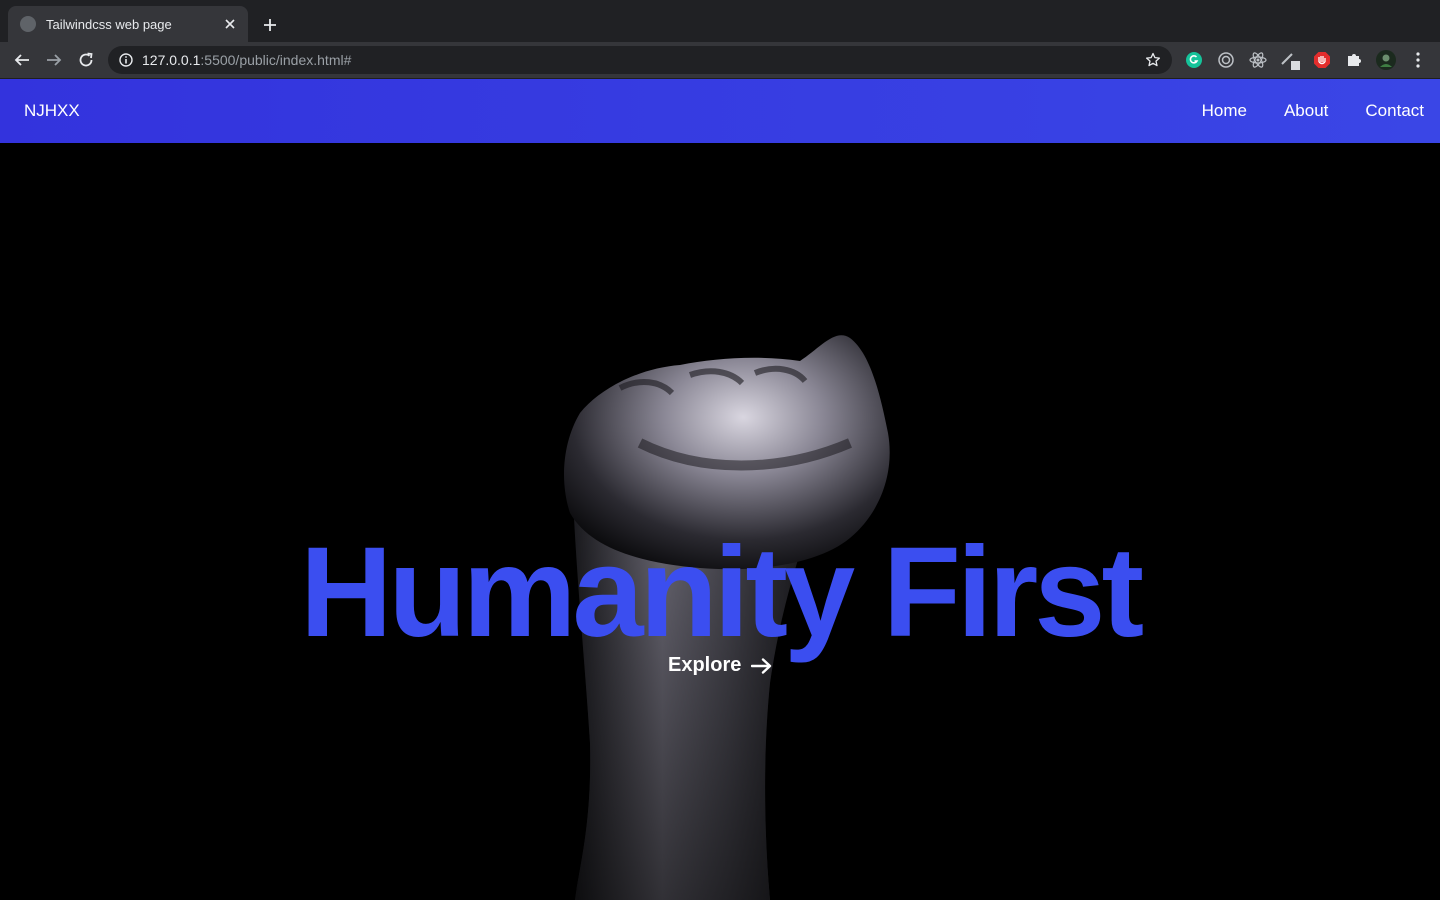  I want to click on browser-tabstrip: Tailwindcss web page, so click(720, 21).